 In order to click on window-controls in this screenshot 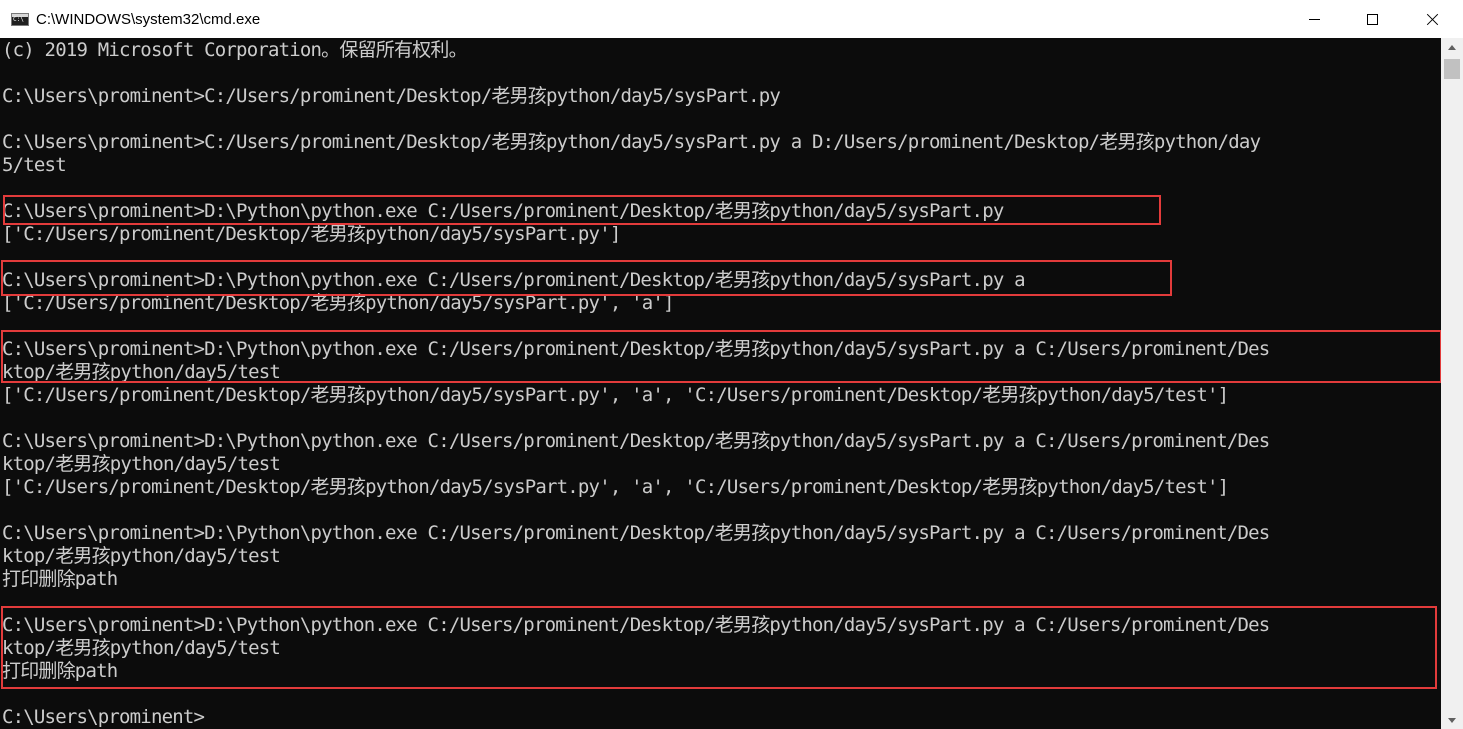, I will do `click(1374, 19)`.